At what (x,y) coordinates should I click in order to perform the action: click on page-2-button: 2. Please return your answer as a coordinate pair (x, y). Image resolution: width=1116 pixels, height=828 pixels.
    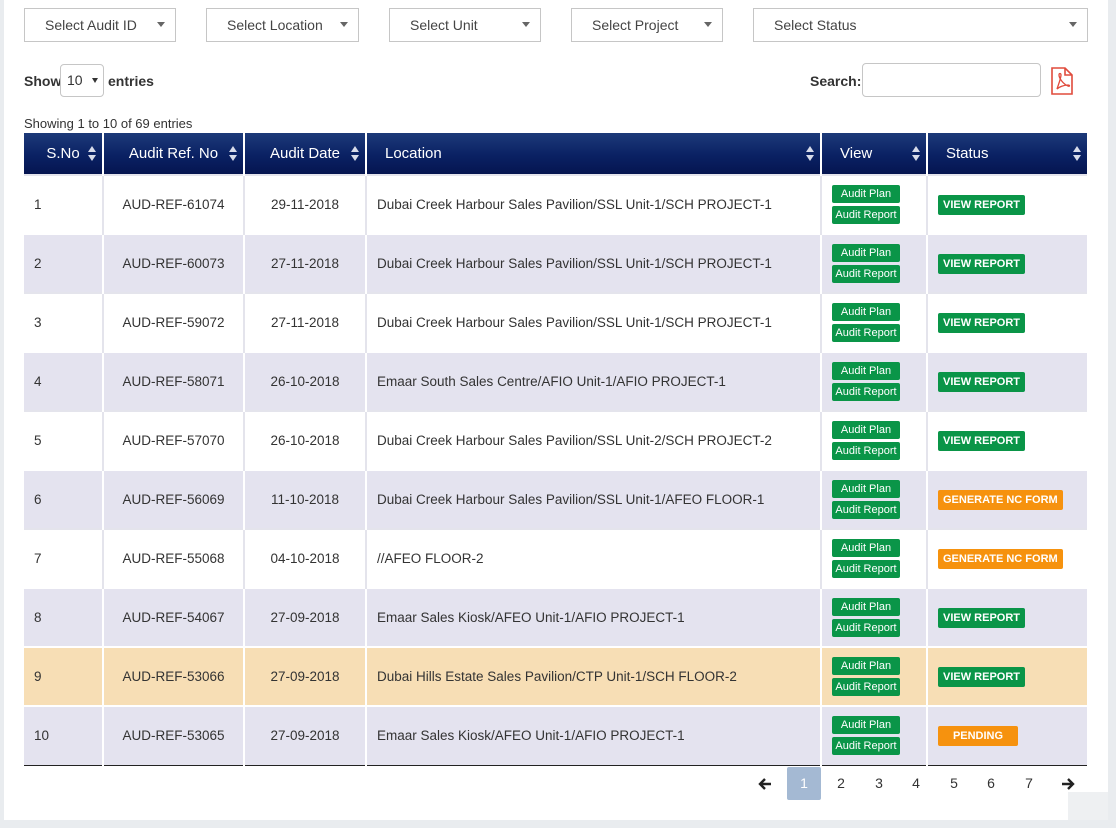
    Looking at the image, I should click on (841, 783).